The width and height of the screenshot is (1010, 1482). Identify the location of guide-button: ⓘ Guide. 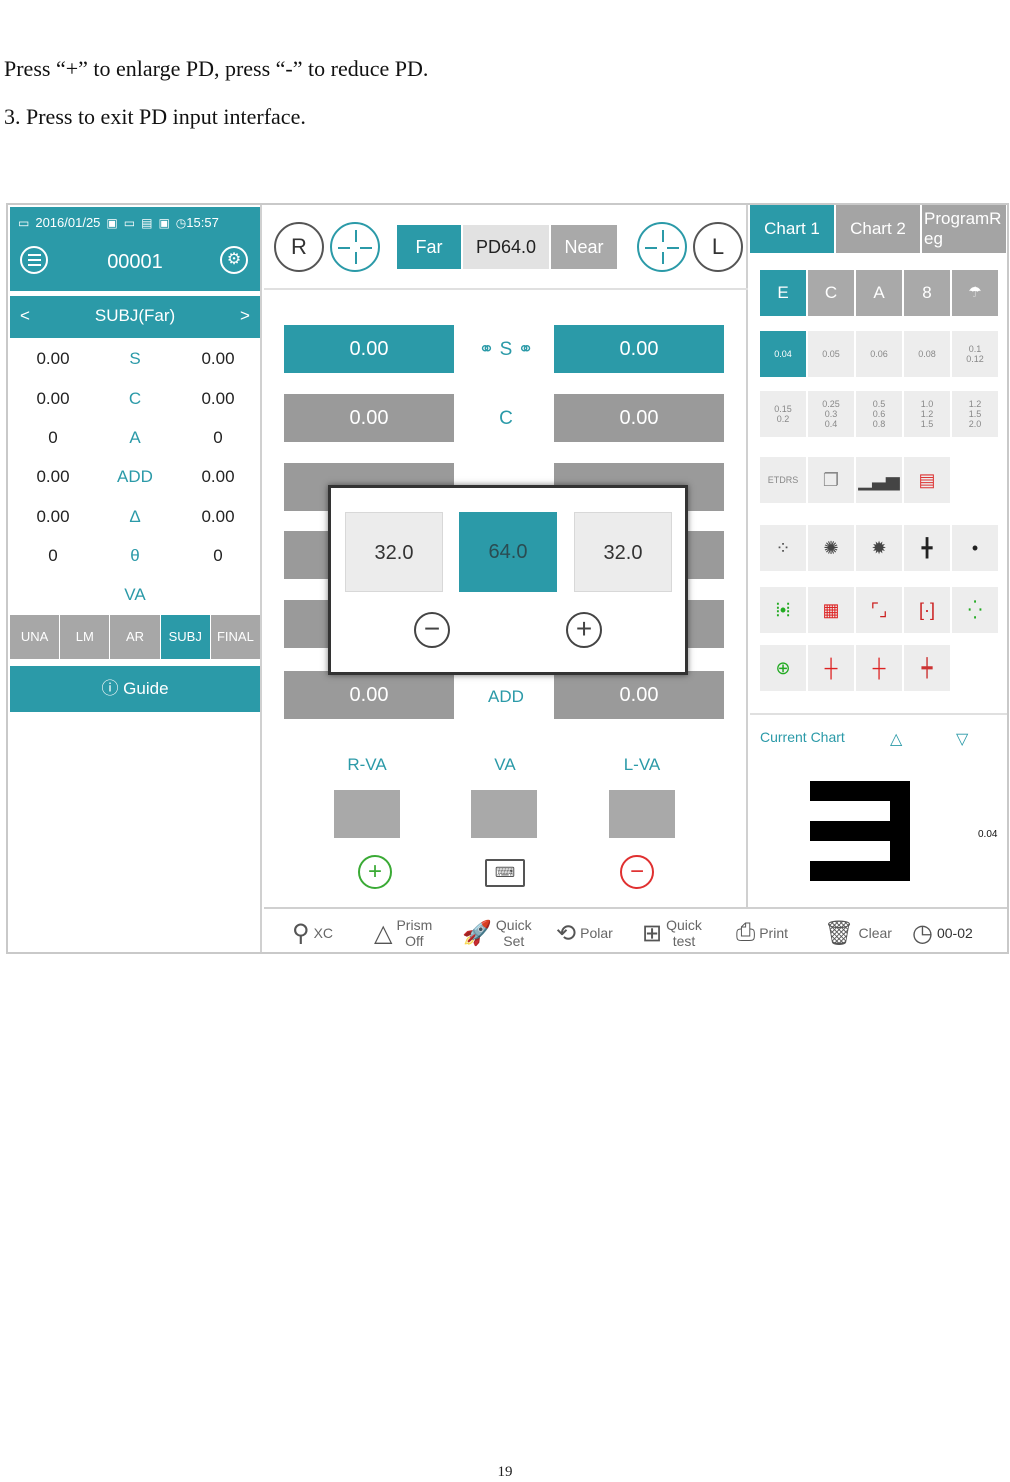
(135, 689).